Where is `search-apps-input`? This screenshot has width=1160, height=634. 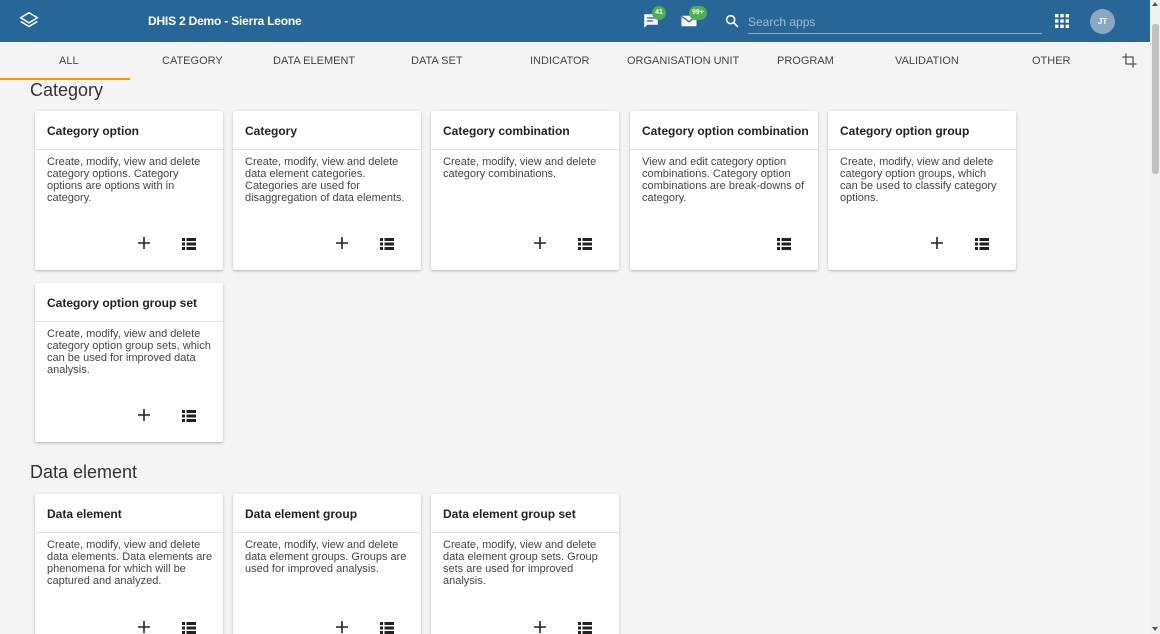
search-apps-input is located at coordinates (895, 22).